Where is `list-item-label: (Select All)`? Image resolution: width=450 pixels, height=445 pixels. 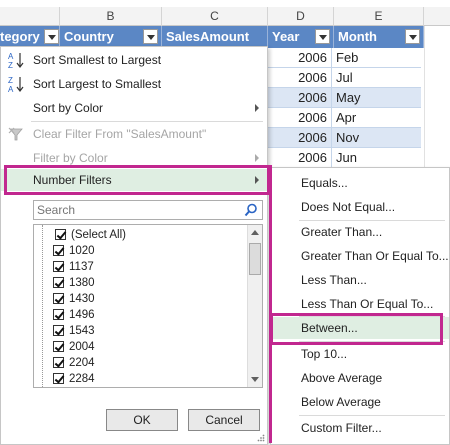
list-item-label: (Select All) is located at coordinates (98, 235).